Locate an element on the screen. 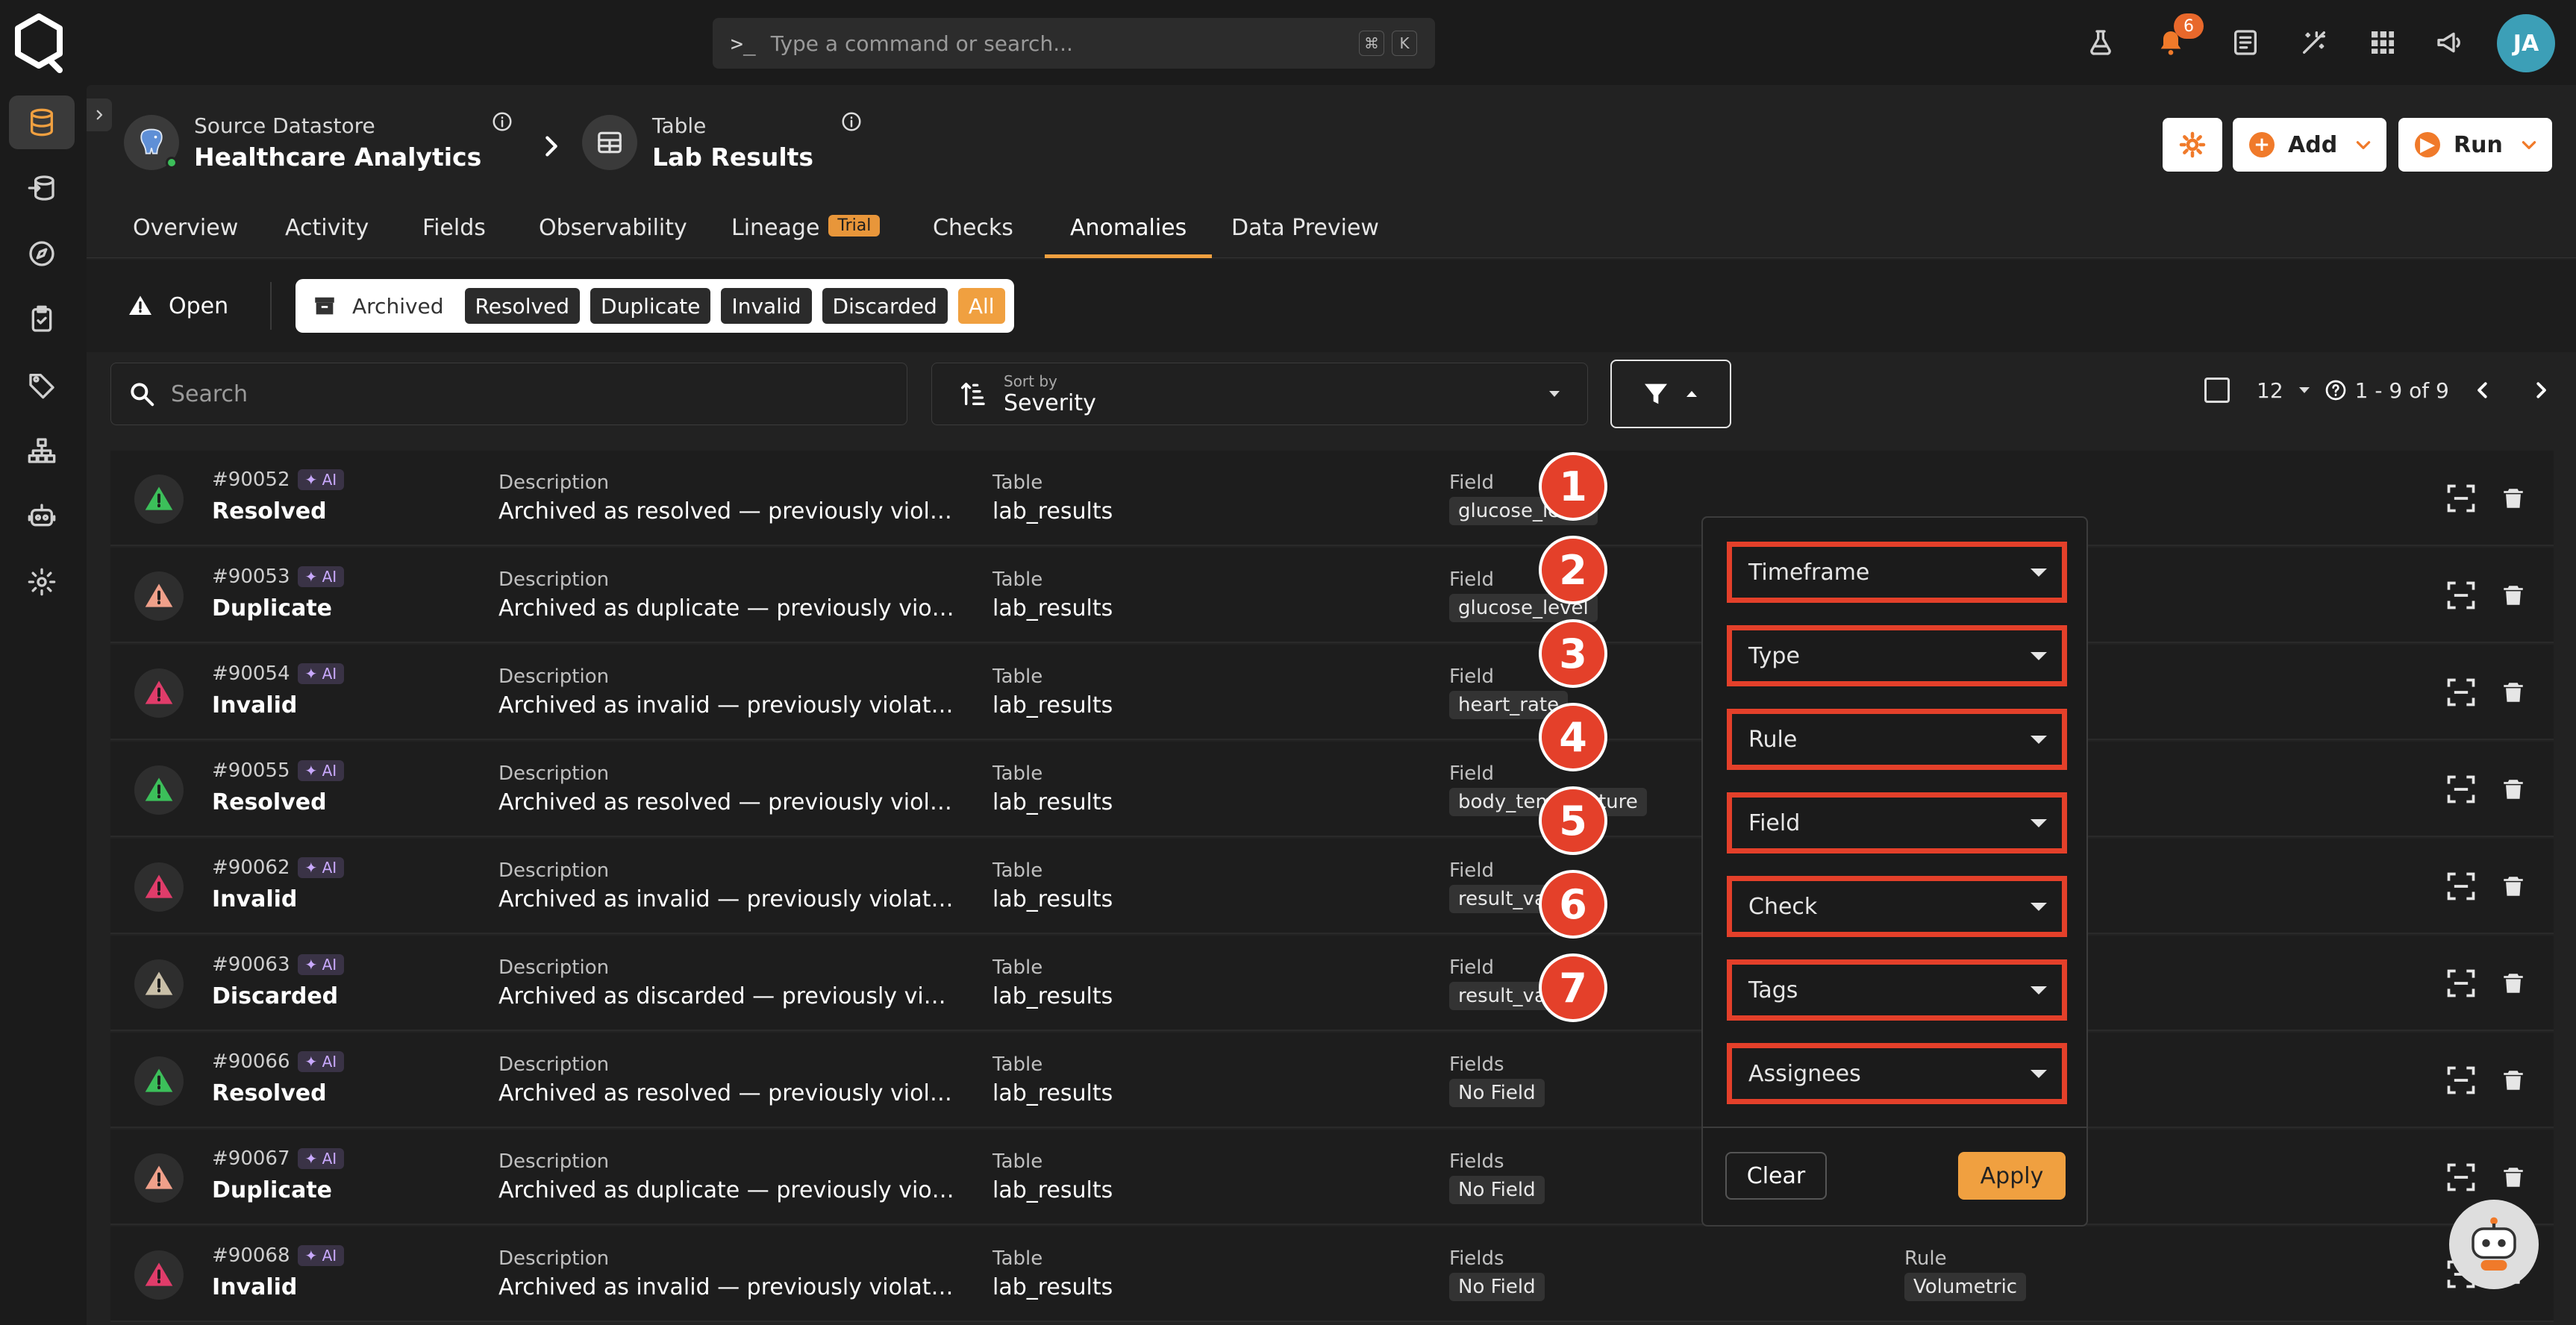 This screenshot has width=2576, height=1325. explore-compass-icon is located at coordinates (42, 254).